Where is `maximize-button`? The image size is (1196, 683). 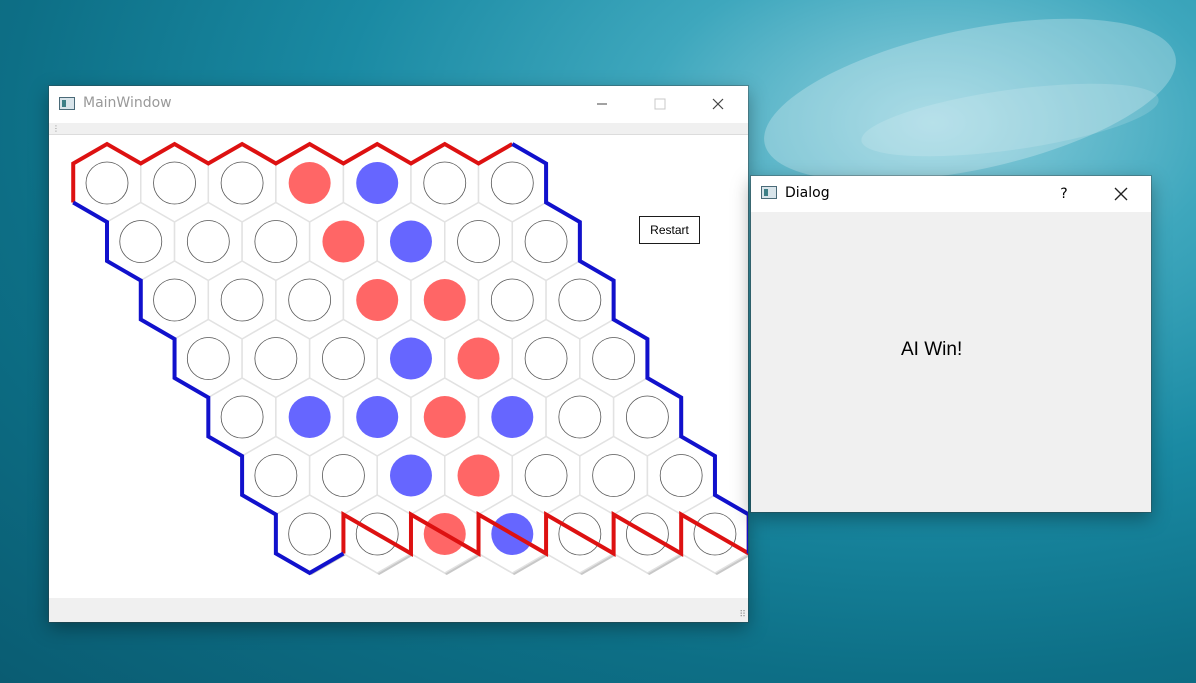
maximize-button is located at coordinates (660, 104).